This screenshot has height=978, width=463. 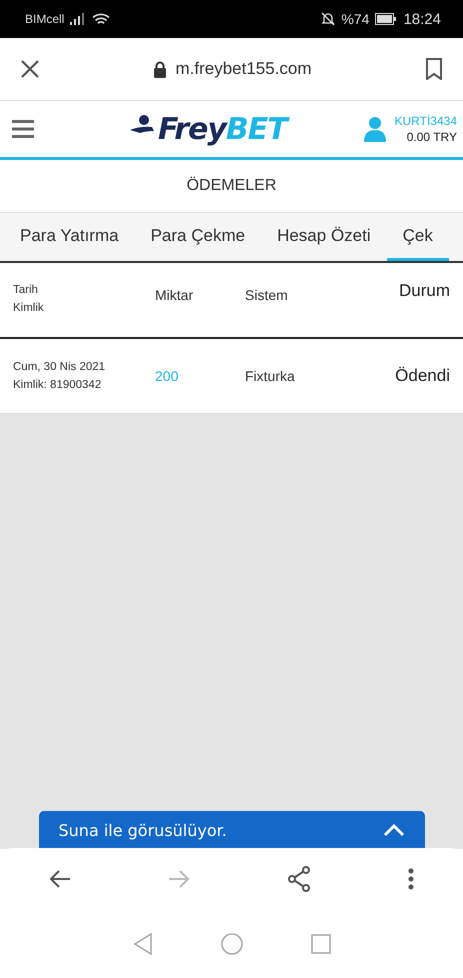 I want to click on chat-bar: Suna ile görusülüyor., so click(x=231, y=830).